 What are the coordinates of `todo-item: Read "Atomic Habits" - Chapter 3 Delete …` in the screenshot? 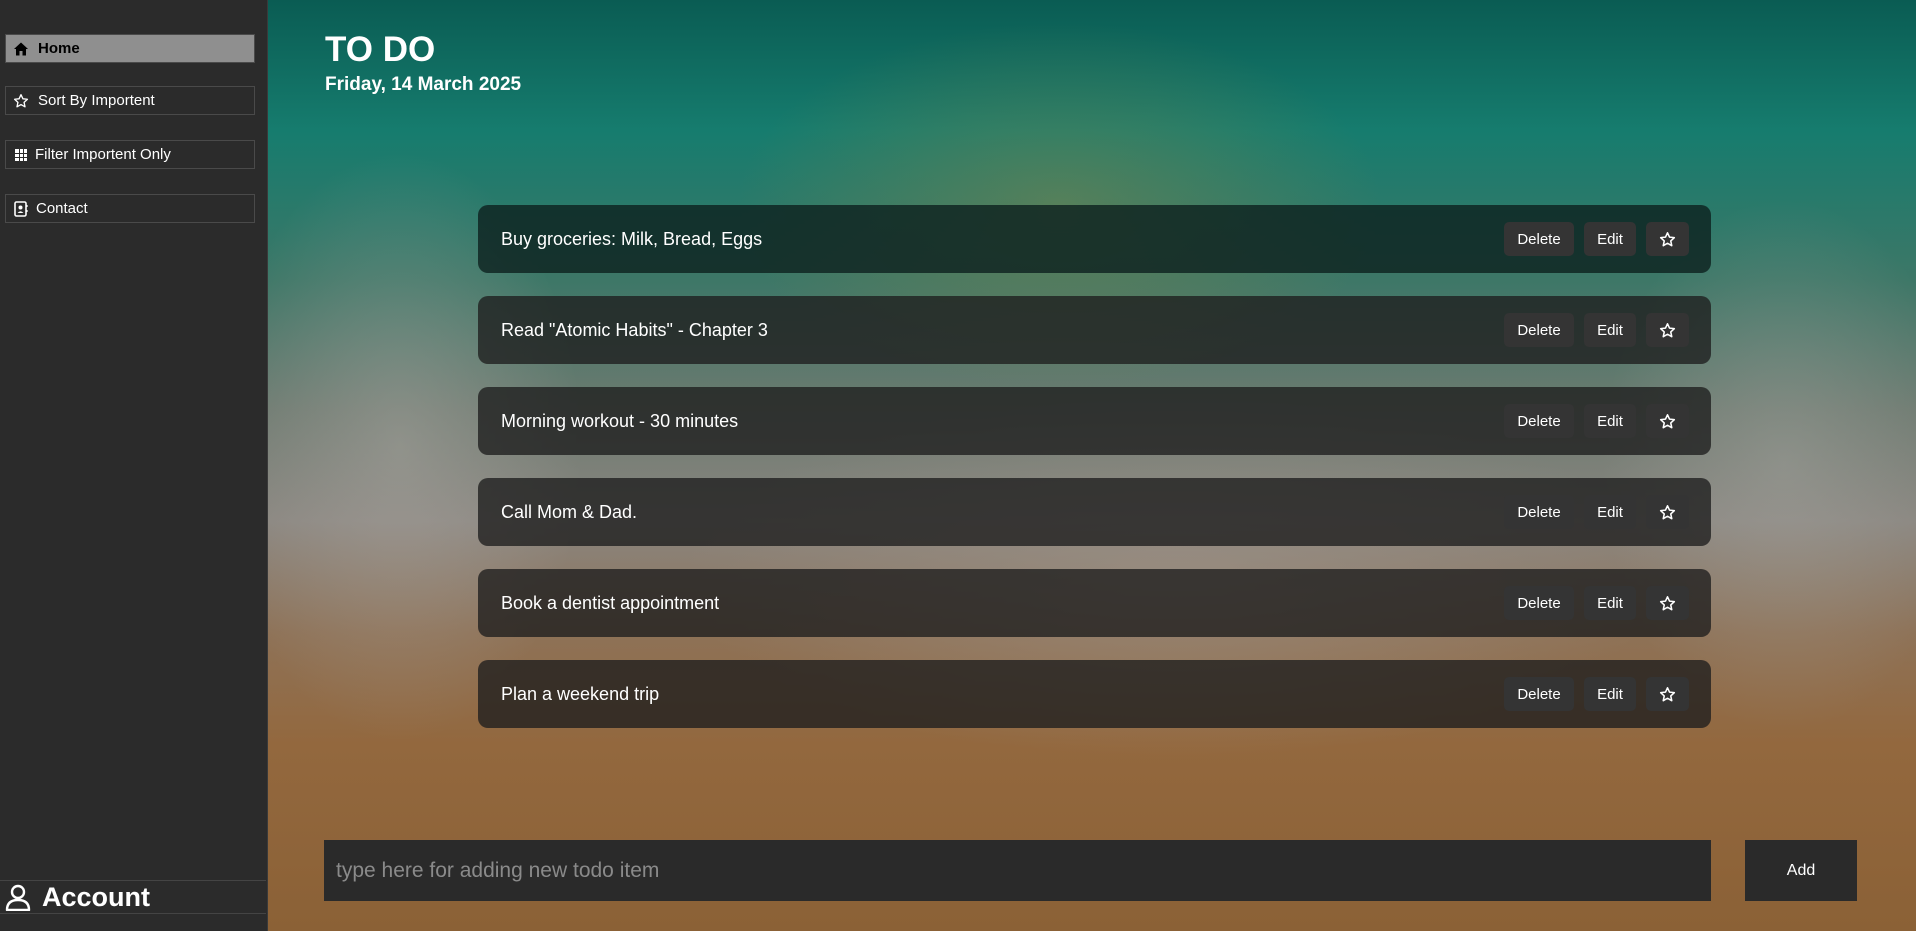 It's located at (1094, 330).